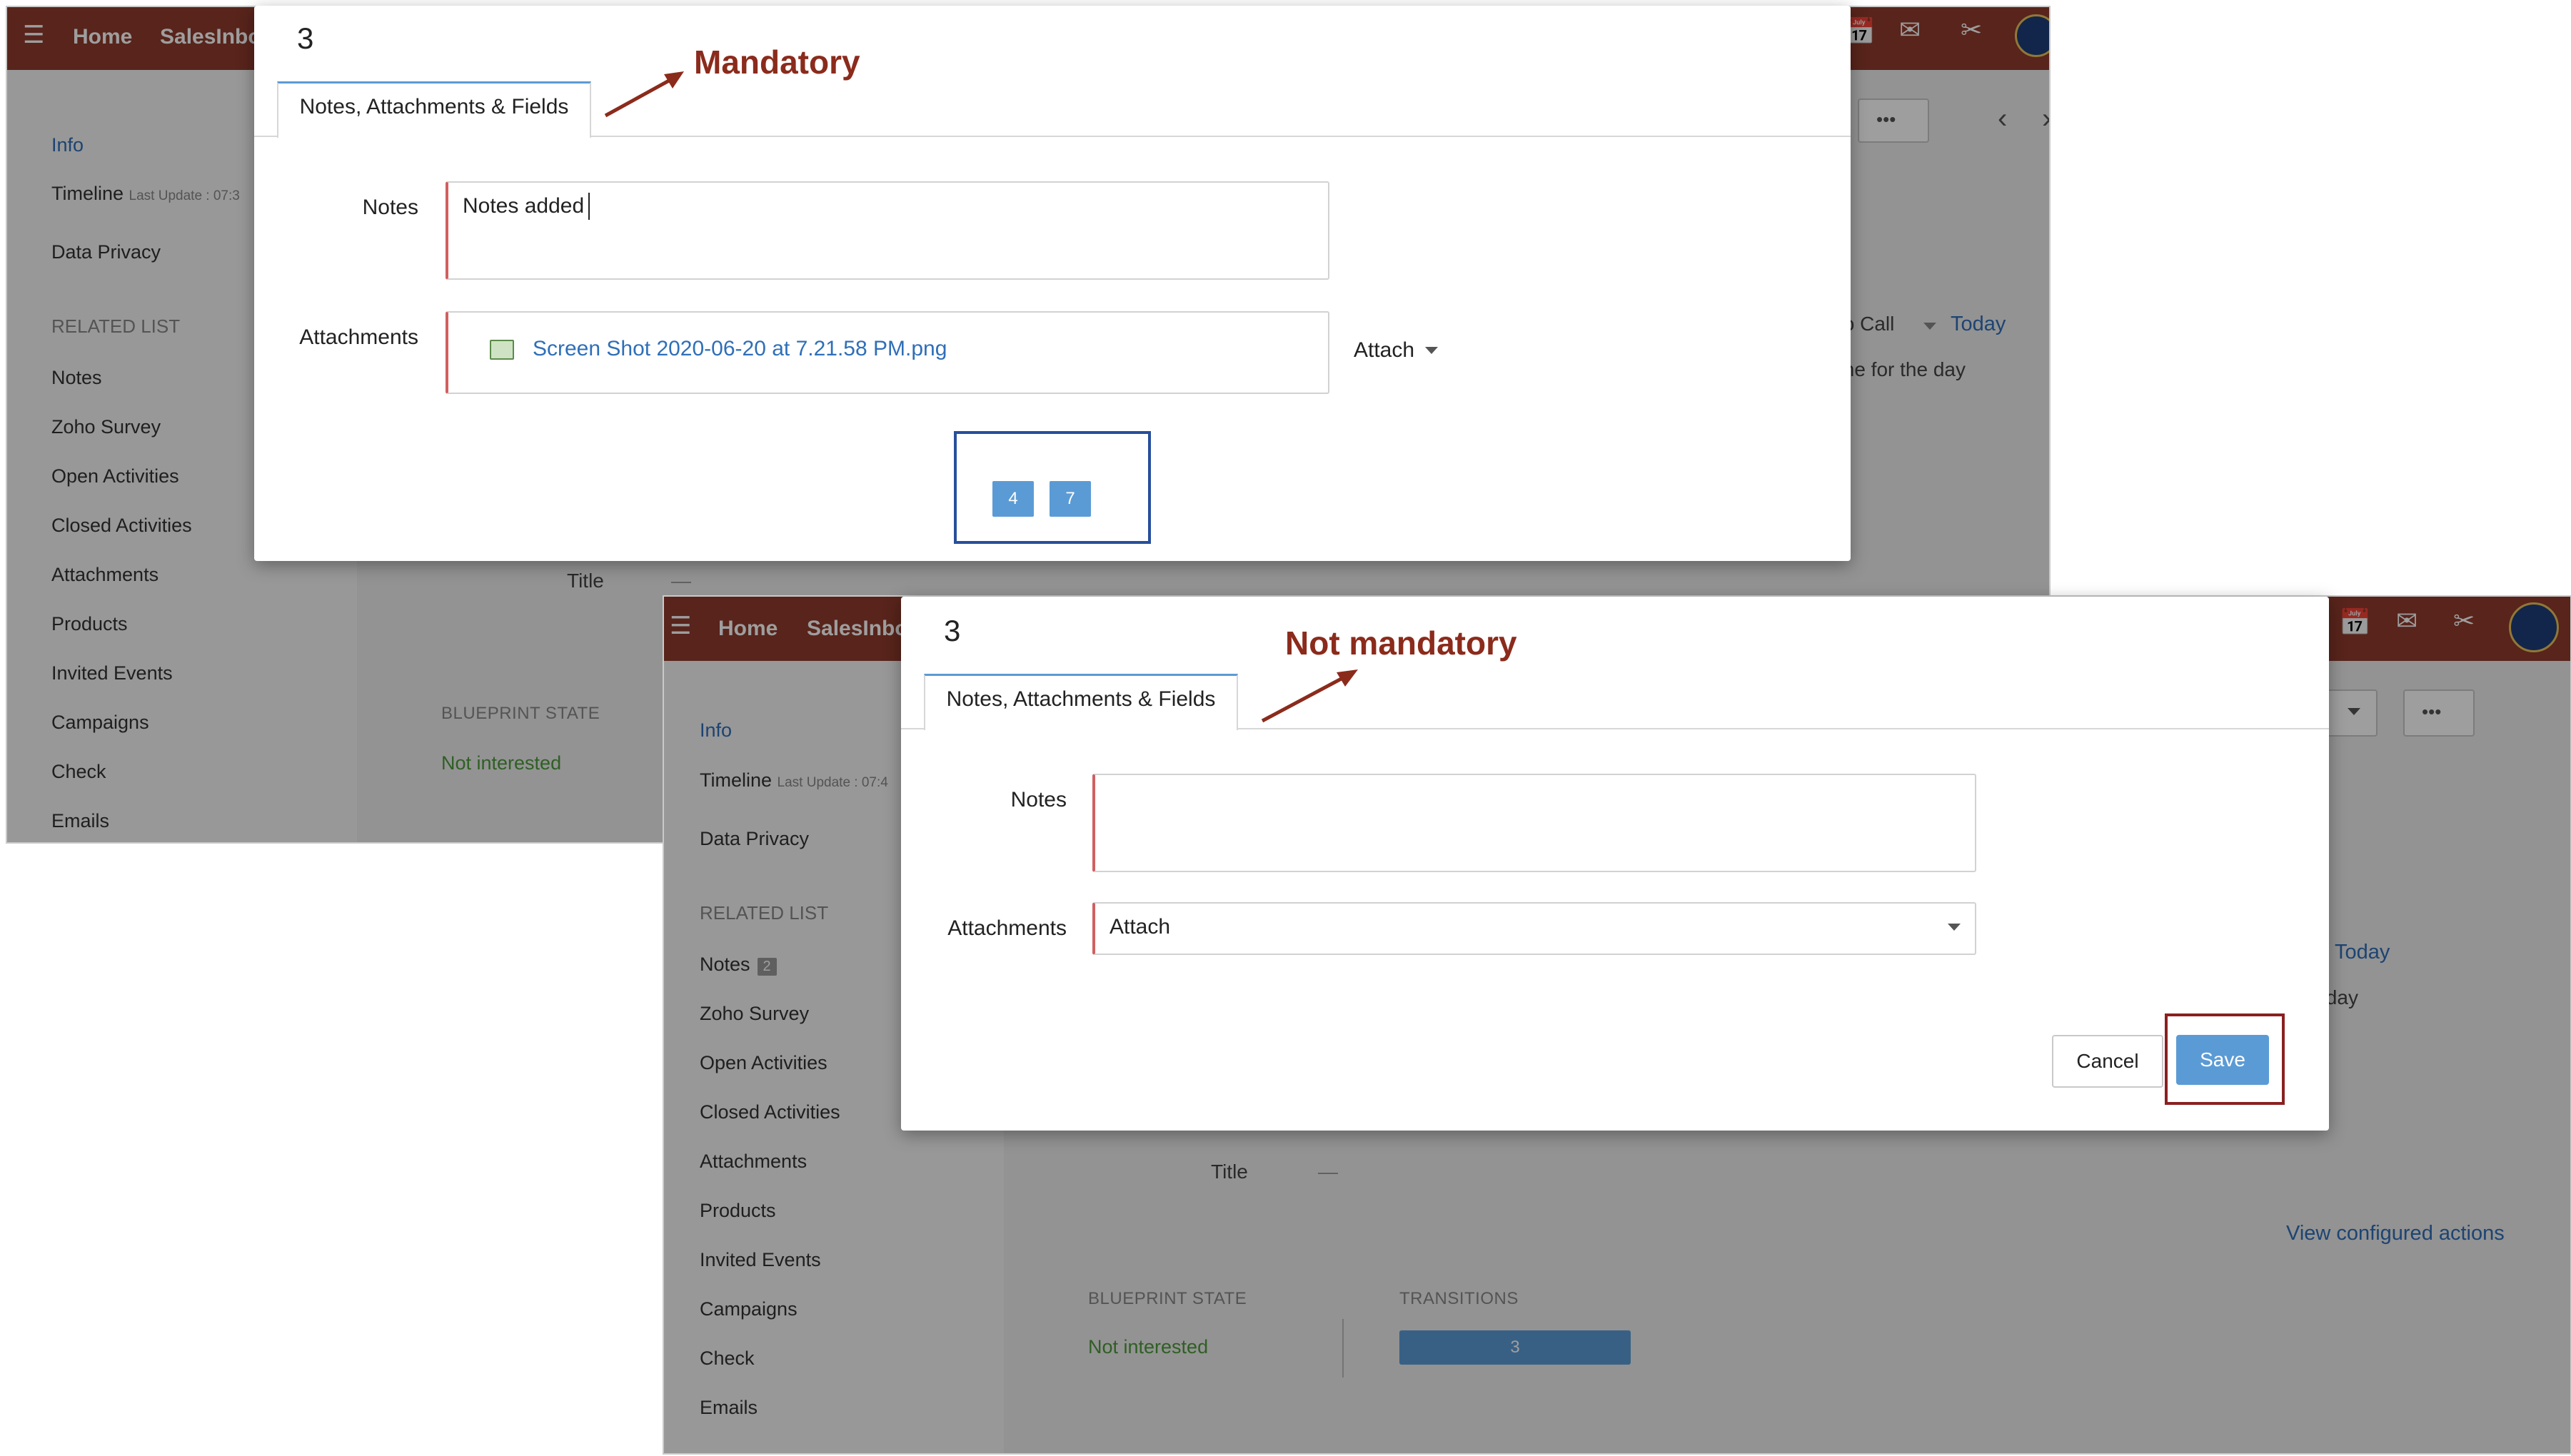  What do you see at coordinates (1309, 696) in the screenshot?
I see `annotation-arrow-not-mandatory` at bounding box center [1309, 696].